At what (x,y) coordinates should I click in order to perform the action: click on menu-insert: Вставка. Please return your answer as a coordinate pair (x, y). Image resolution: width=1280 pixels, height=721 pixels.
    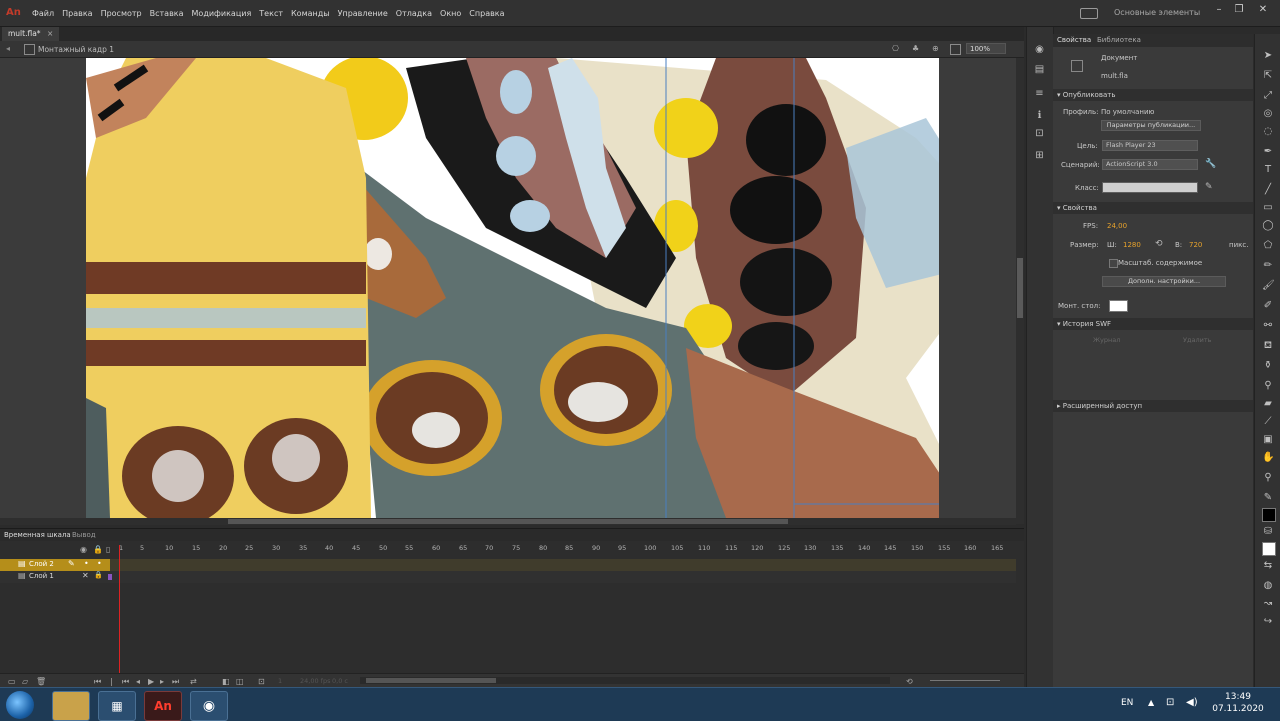
    Looking at the image, I should click on (167, 13).